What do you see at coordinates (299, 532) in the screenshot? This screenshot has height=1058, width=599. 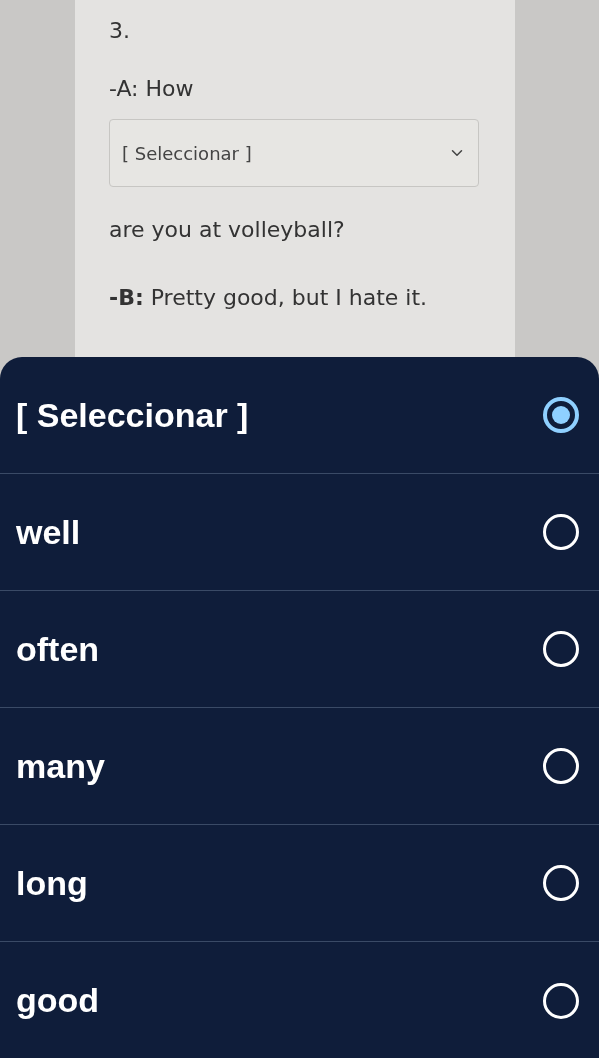 I see `option-row: well` at bounding box center [299, 532].